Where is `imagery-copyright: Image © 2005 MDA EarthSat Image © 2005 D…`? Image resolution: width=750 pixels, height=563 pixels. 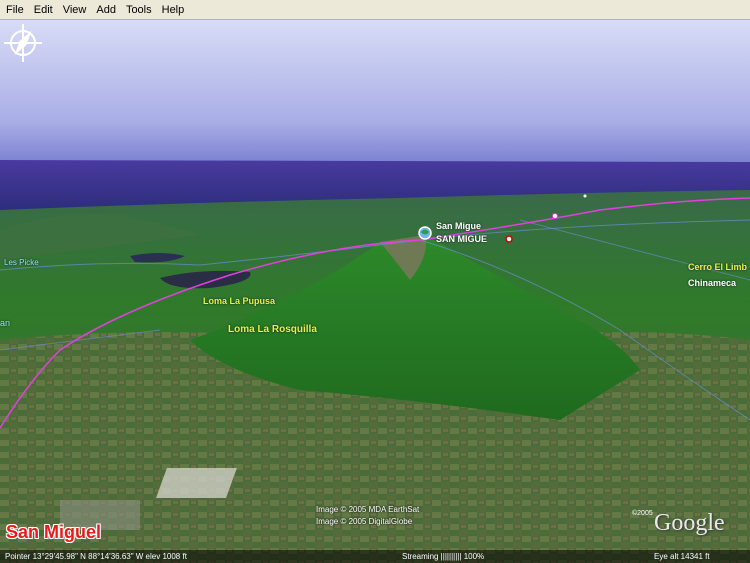 imagery-copyright: Image © 2005 MDA EarthSat Image © 2005 D… is located at coordinates (367, 516).